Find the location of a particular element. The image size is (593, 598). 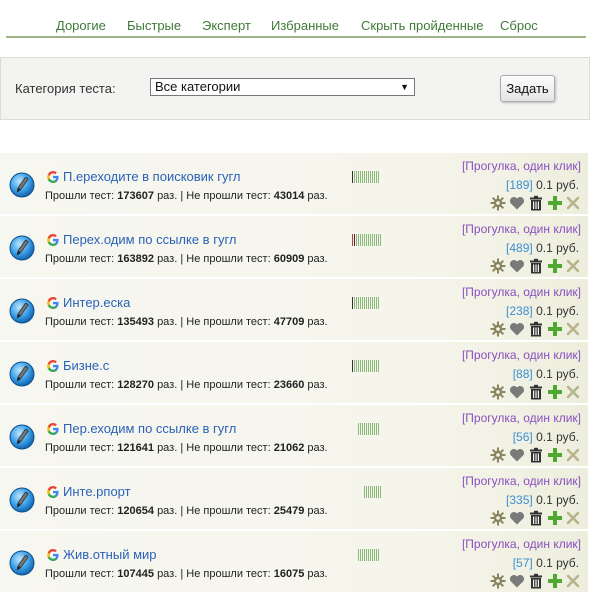

google-icon is located at coordinates (53, 302).